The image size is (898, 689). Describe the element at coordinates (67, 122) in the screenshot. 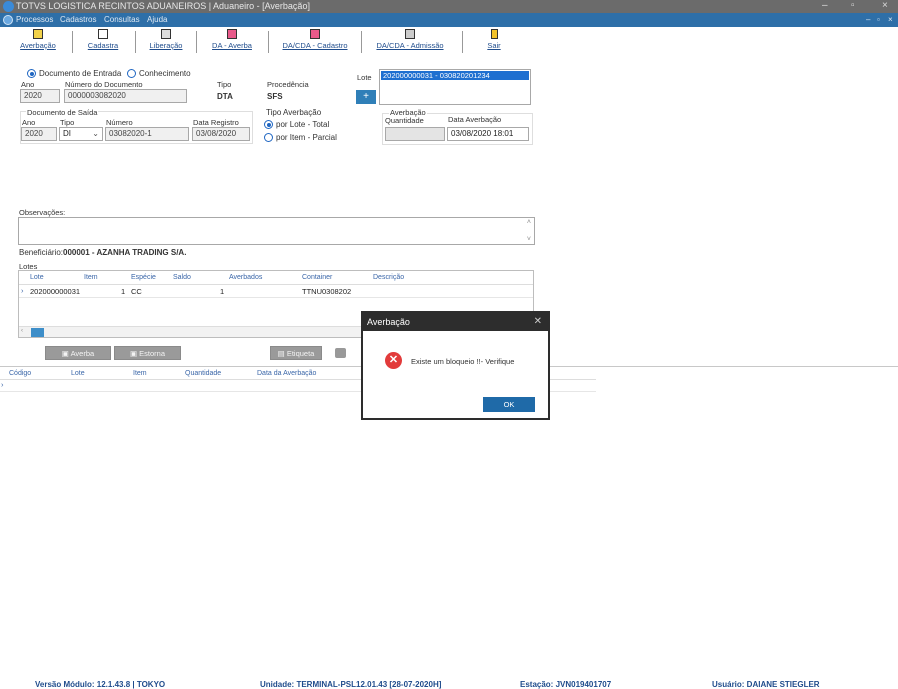

I see `saida-tipo-label: Tipo` at that location.